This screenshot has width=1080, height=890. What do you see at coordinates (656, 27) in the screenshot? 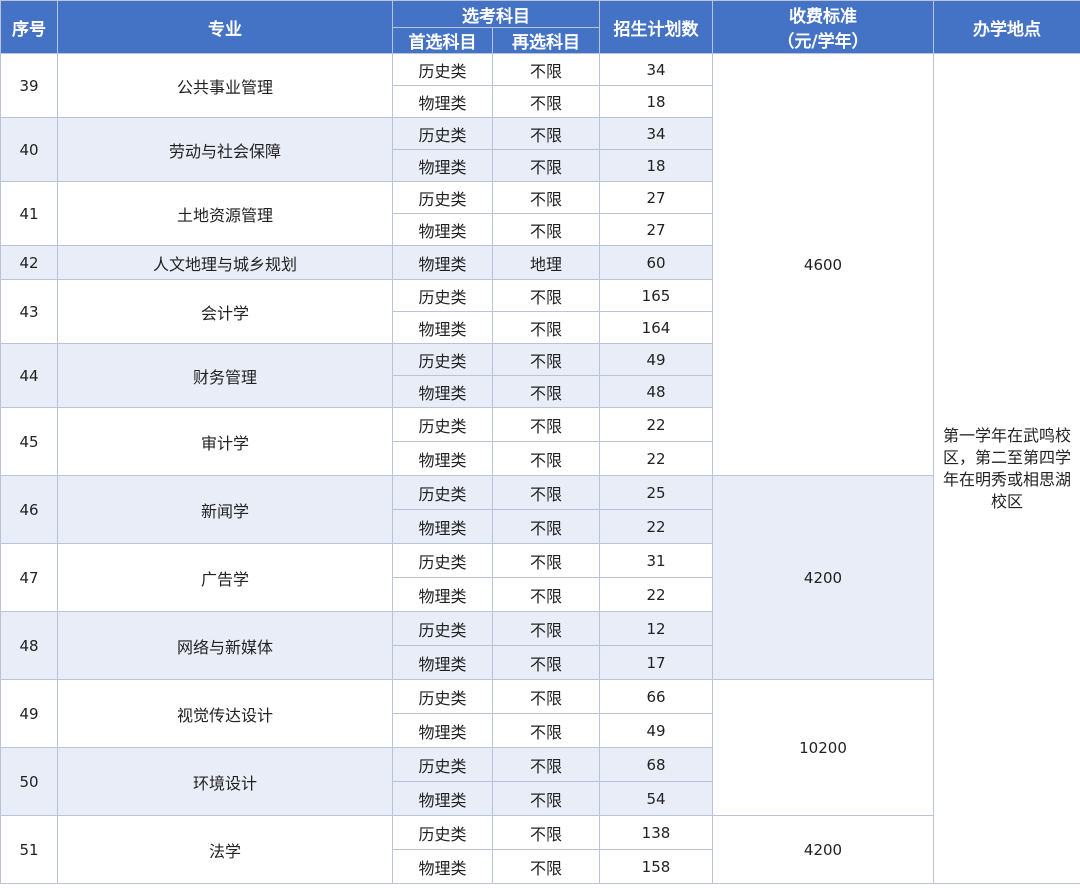
I see `header-plan: 招生计划数` at bounding box center [656, 27].